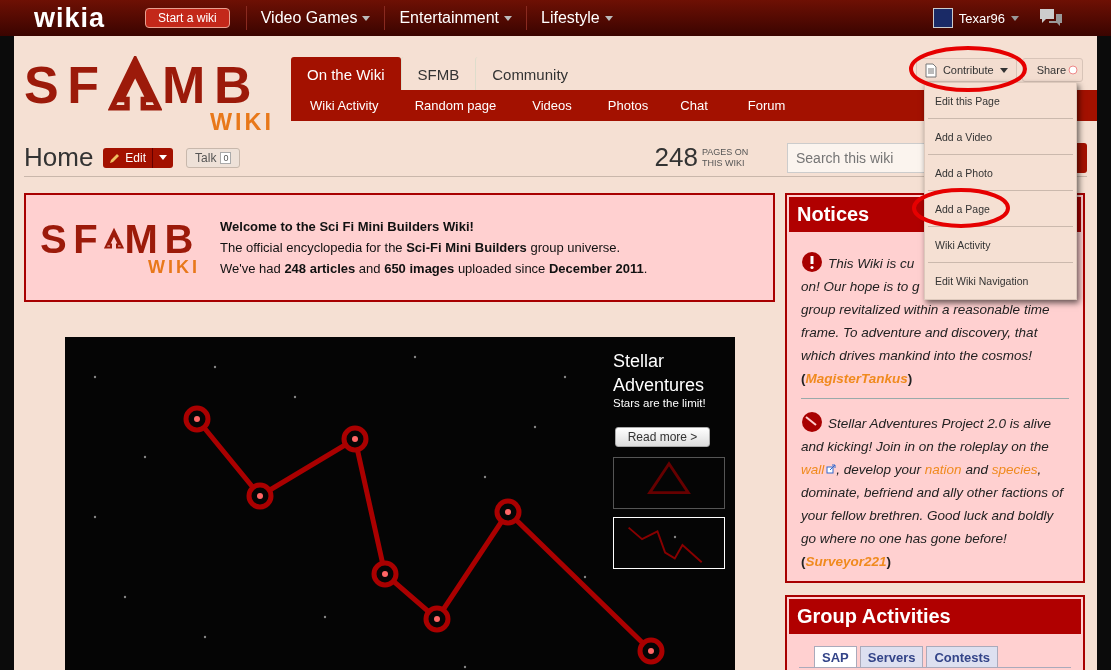 This screenshot has height=670, width=1111. What do you see at coordinates (812, 262) in the screenshot?
I see `alert-icon` at bounding box center [812, 262].